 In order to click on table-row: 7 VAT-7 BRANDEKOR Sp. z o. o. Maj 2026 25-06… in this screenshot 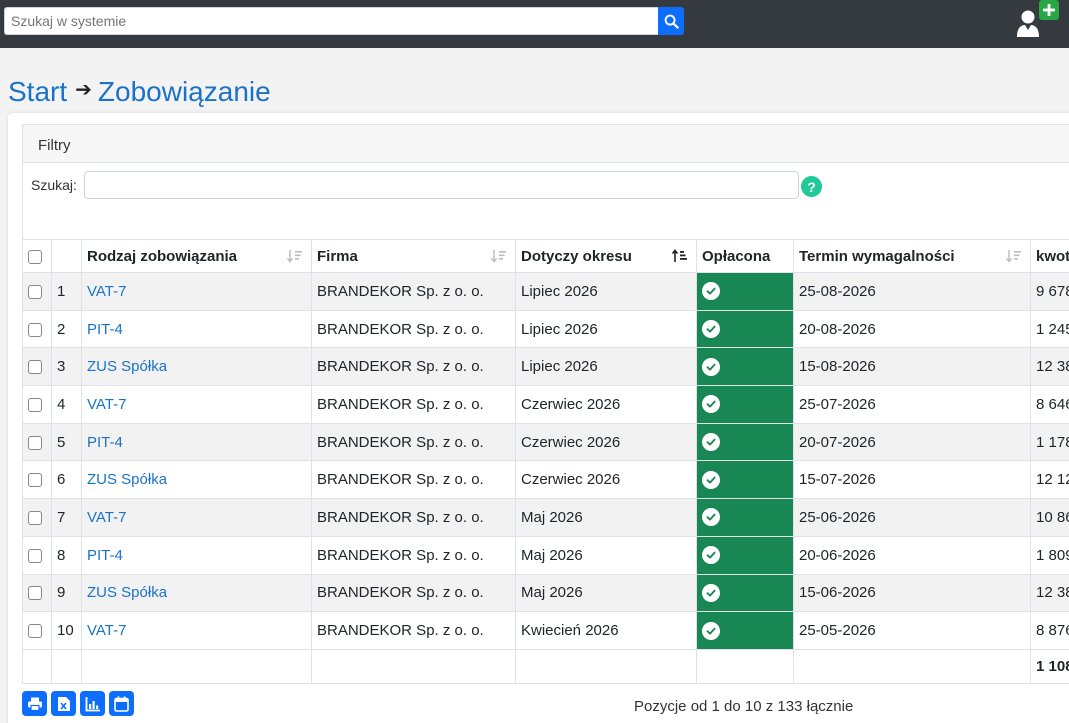, I will do `click(545, 517)`.